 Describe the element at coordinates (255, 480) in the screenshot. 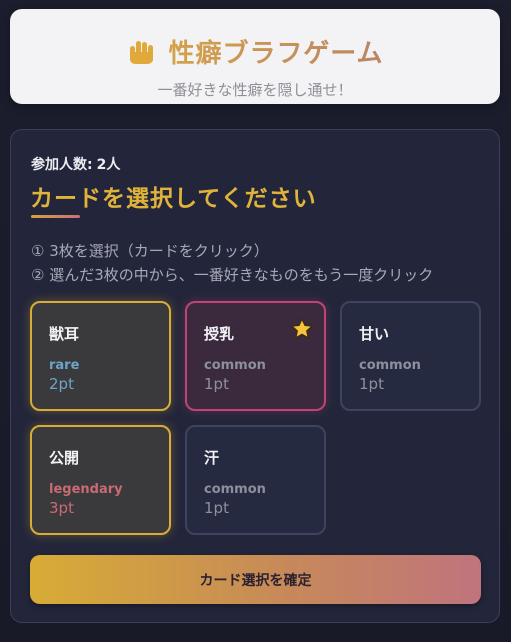

I see `card-ase: 汗 common 1pt` at that location.